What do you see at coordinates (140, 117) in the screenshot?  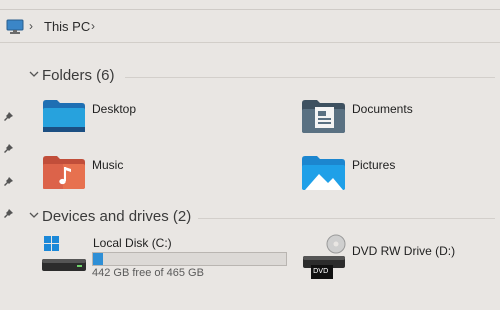 I see `folder-item-desktop: Desktop` at bounding box center [140, 117].